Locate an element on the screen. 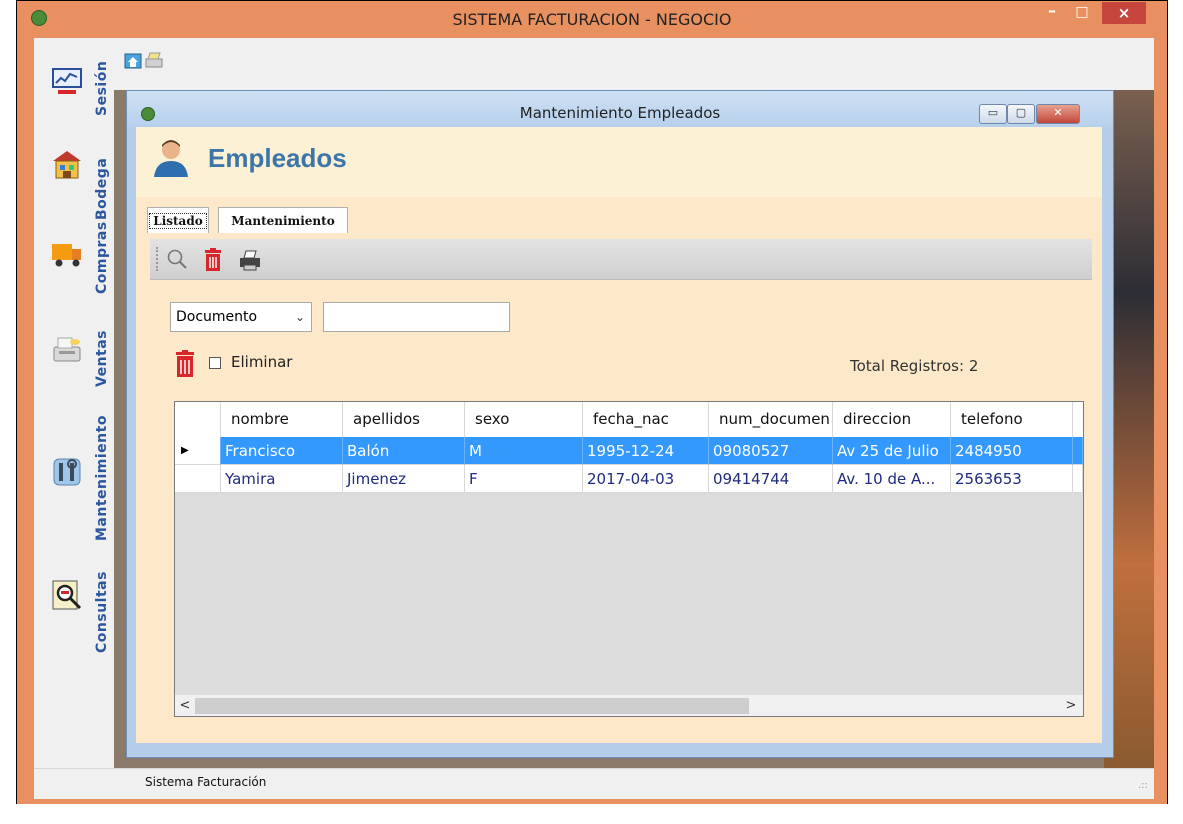  window-border-left is located at coordinates (25, 421).